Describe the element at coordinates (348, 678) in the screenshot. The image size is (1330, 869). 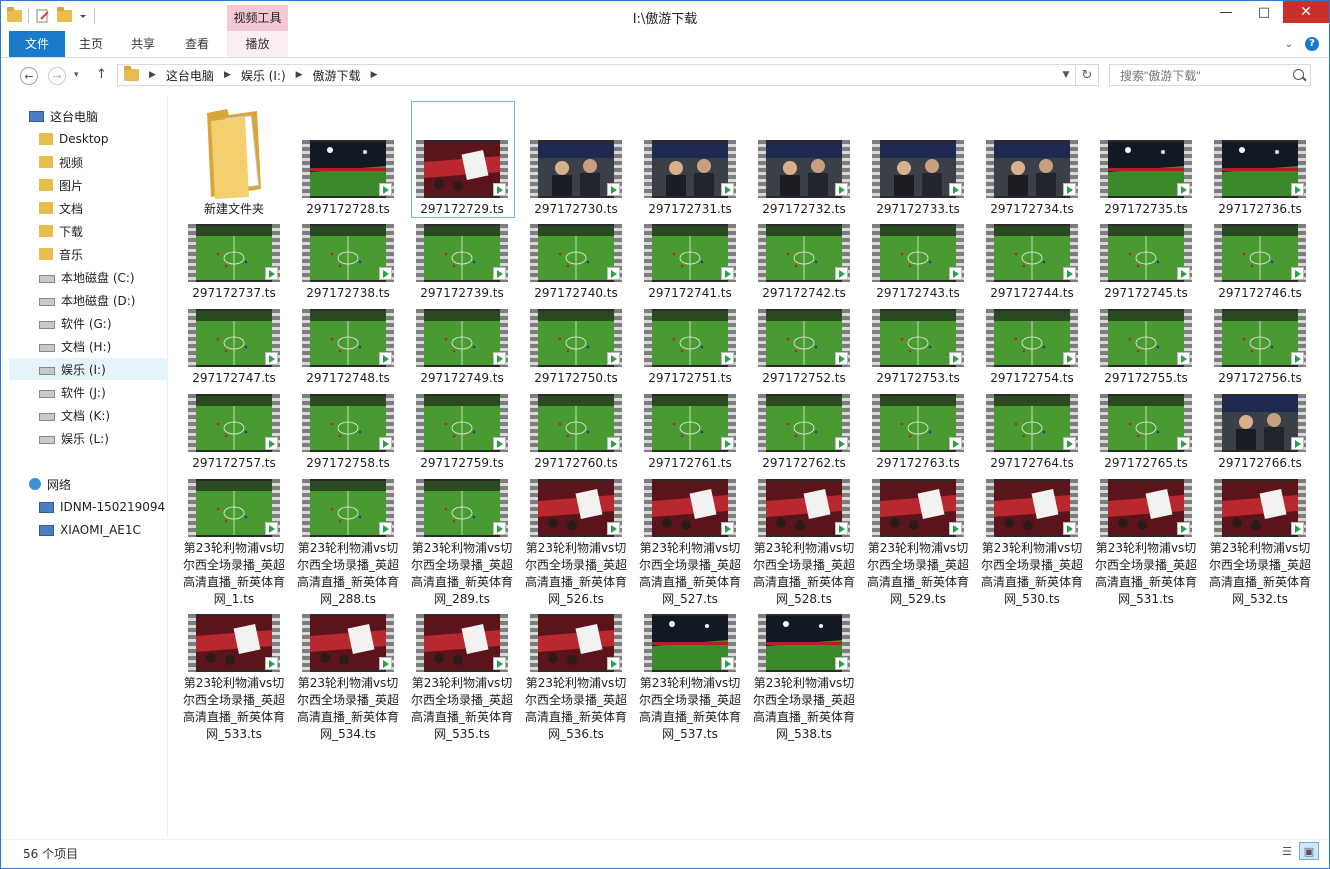
I see `video-file-item: 第23轮利物浦vs切尔西全场录播_英超高清直播_新英体育网_534.ts` at that location.